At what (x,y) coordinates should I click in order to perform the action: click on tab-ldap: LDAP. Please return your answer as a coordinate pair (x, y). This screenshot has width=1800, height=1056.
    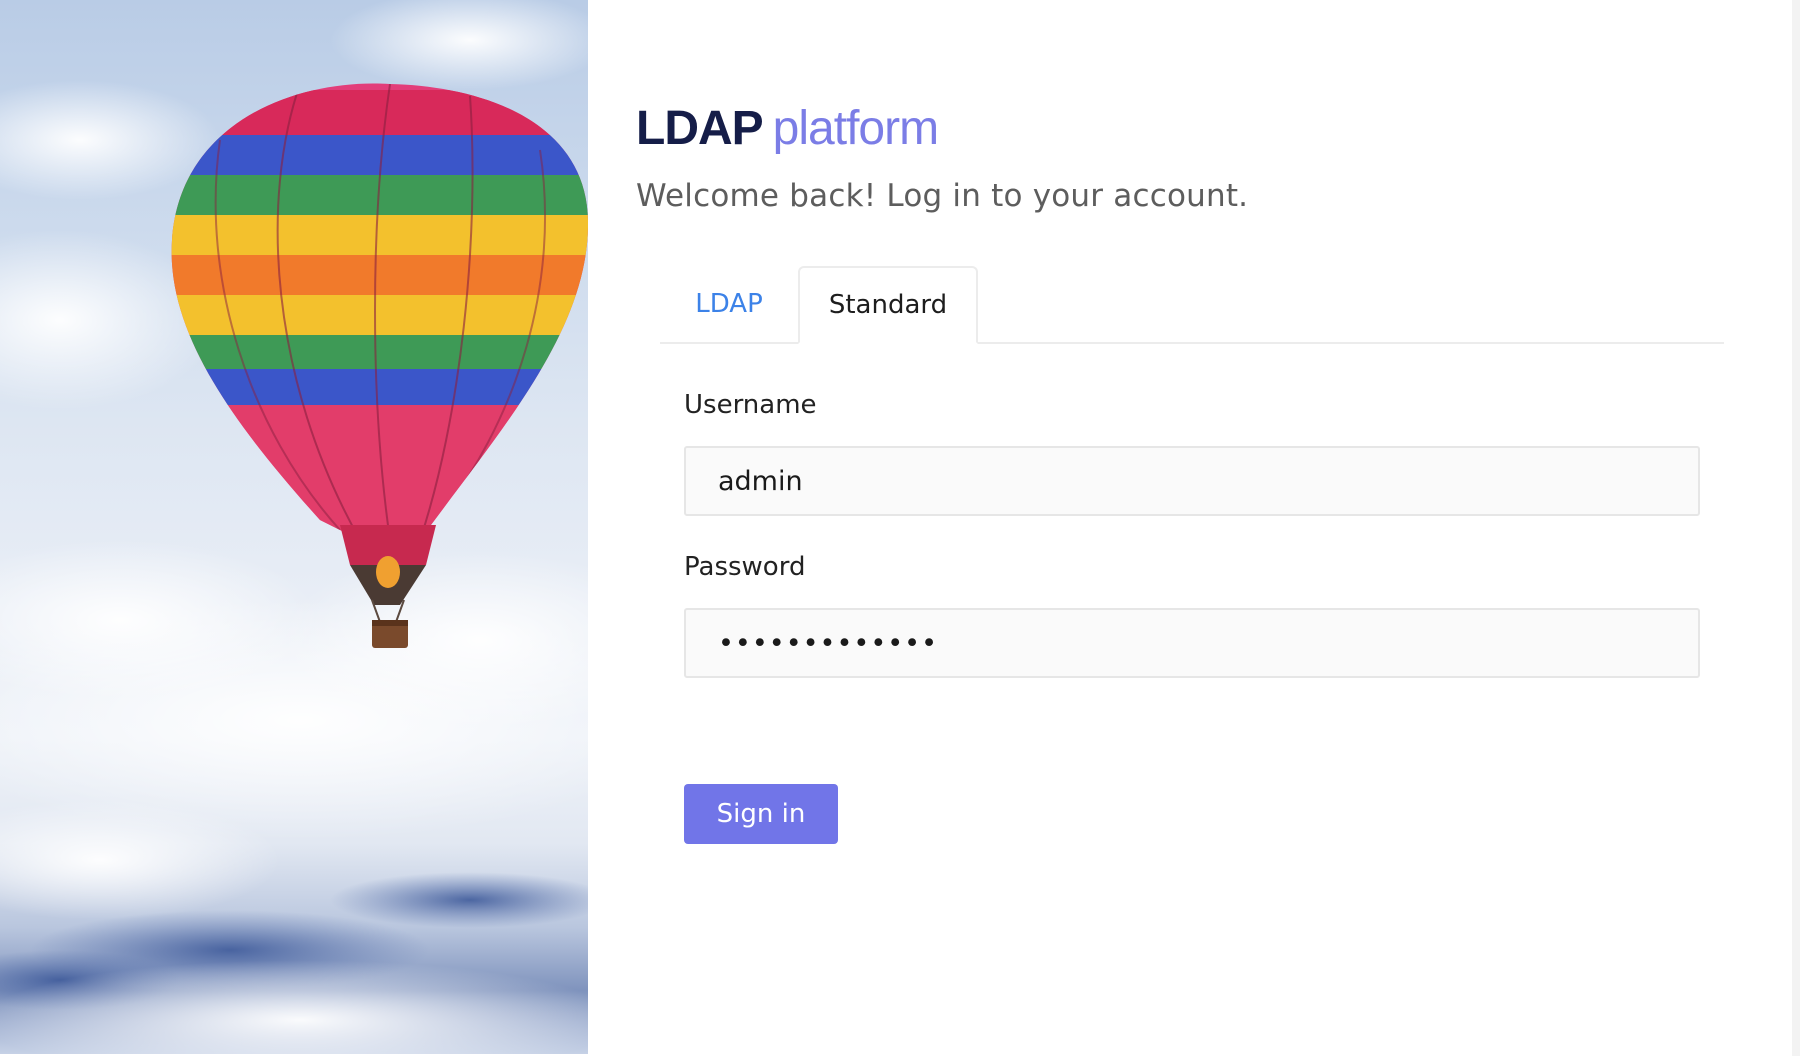
    Looking at the image, I should click on (729, 304).